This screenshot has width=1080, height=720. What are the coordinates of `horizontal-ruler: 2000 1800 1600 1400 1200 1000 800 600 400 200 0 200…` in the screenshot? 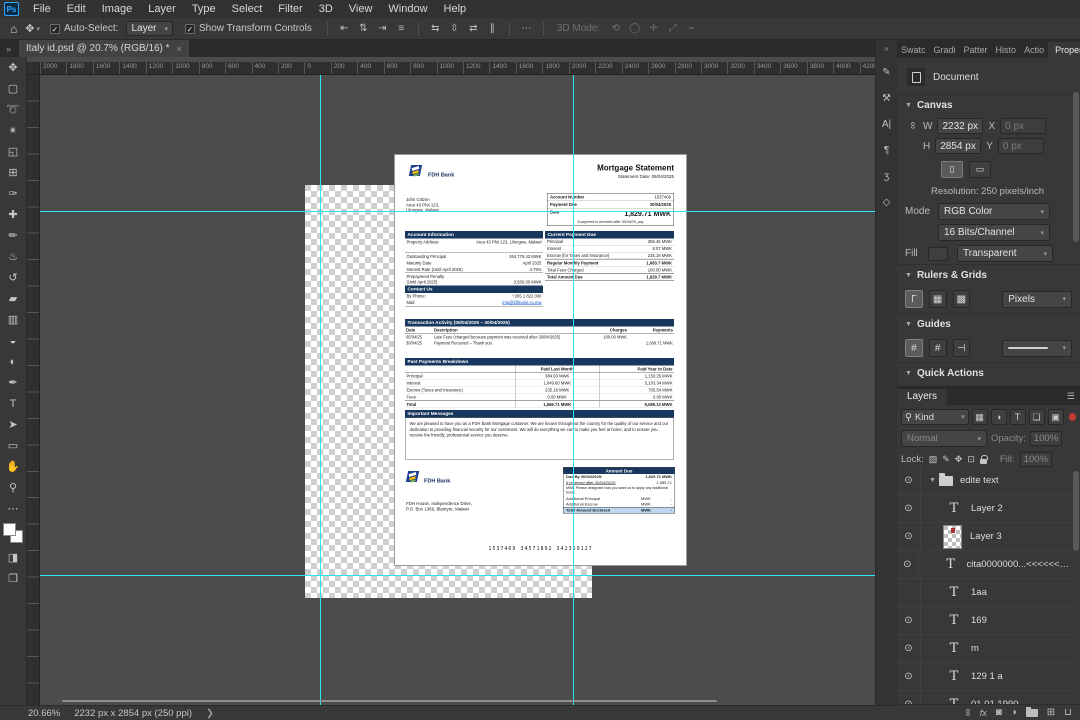 It's located at (457, 68).